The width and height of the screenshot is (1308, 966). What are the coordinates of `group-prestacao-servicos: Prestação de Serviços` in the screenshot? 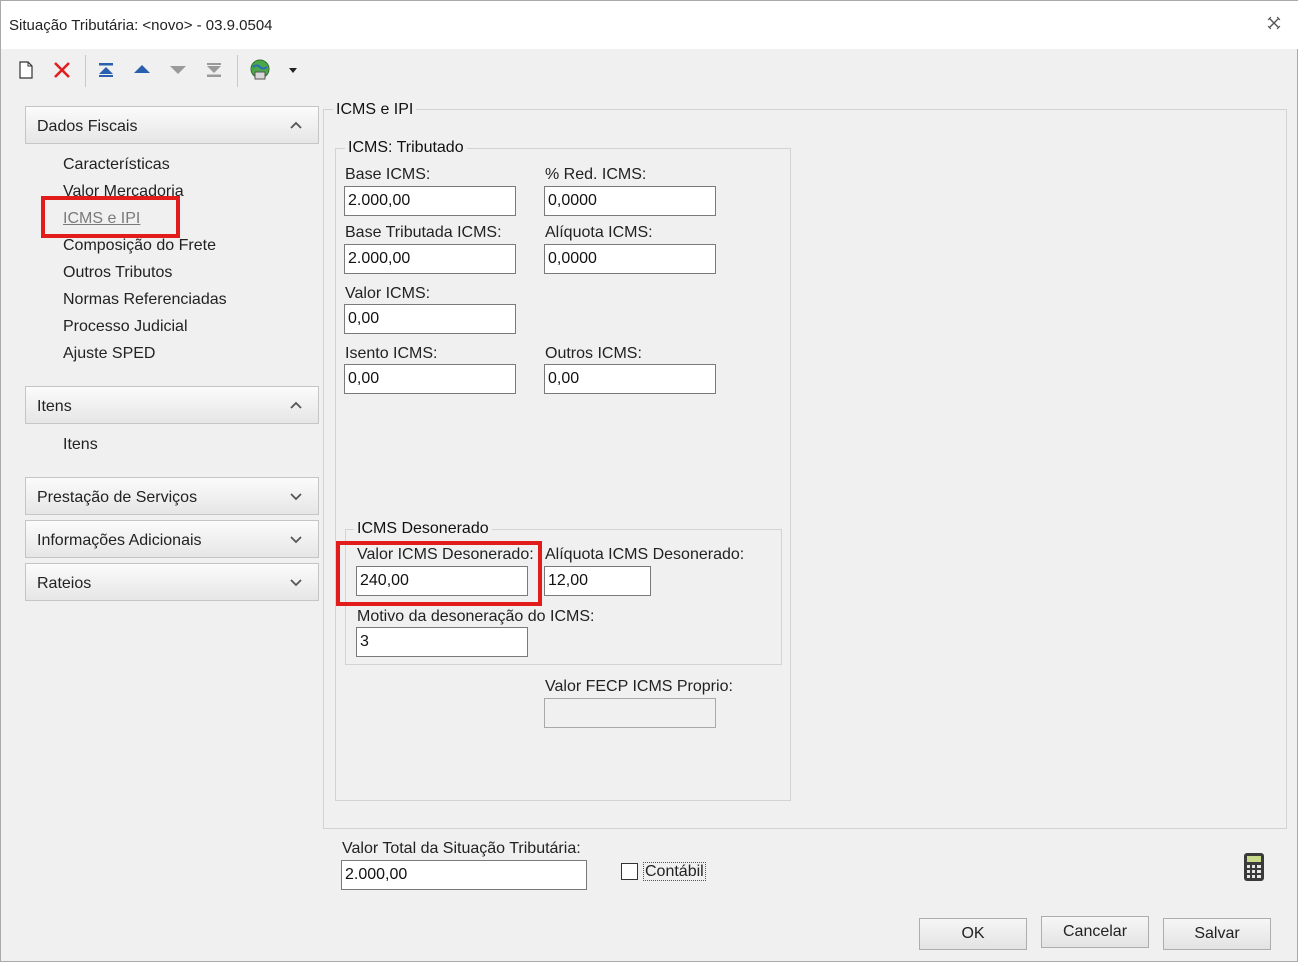 It's located at (172, 496).